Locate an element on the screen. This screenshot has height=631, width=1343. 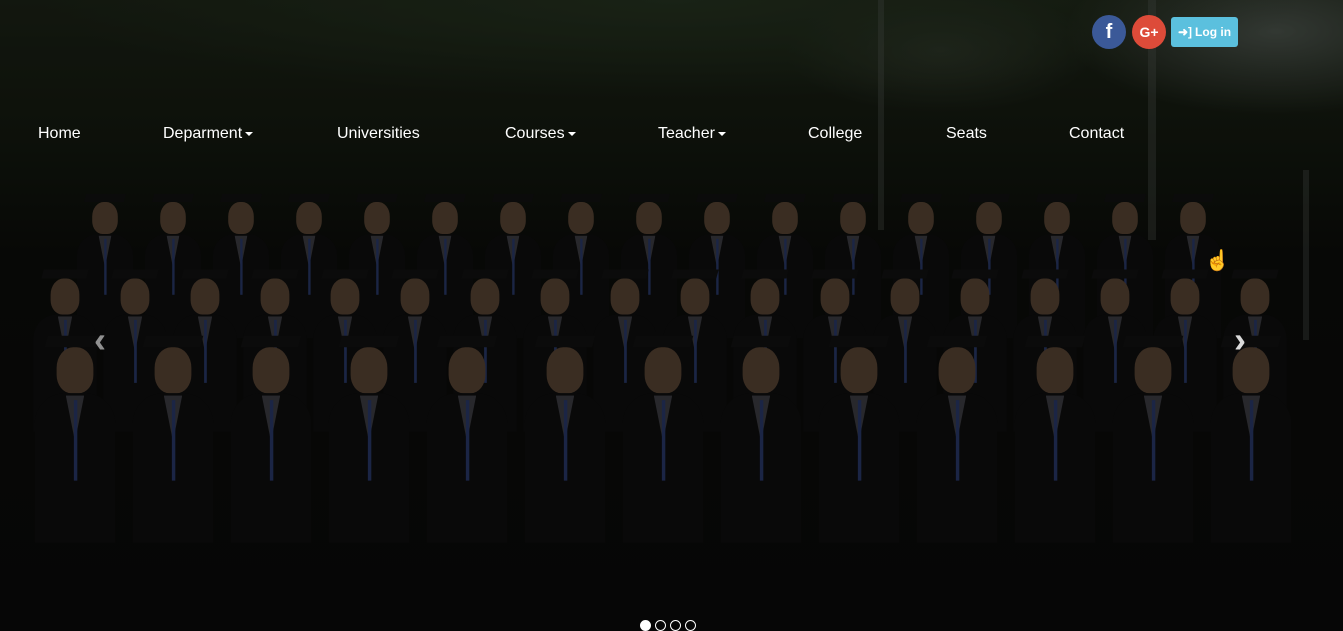
carousel-prev-button: ‹ is located at coordinates (100, 340).